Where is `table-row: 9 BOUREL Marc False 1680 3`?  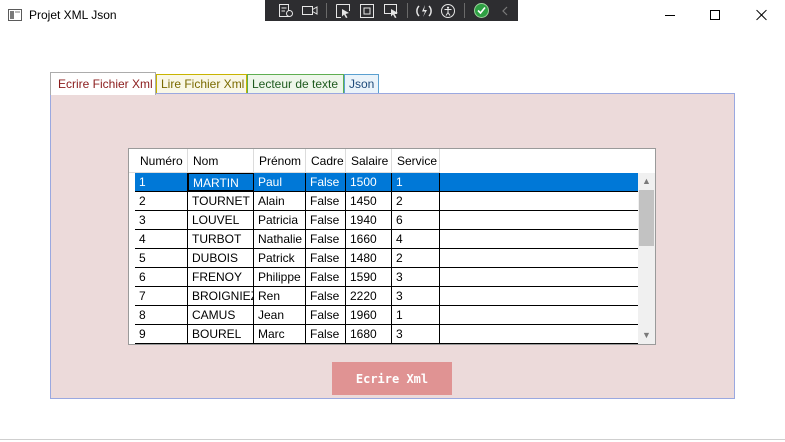
table-row: 9 BOUREL Marc False 1680 3 is located at coordinates (386, 334).